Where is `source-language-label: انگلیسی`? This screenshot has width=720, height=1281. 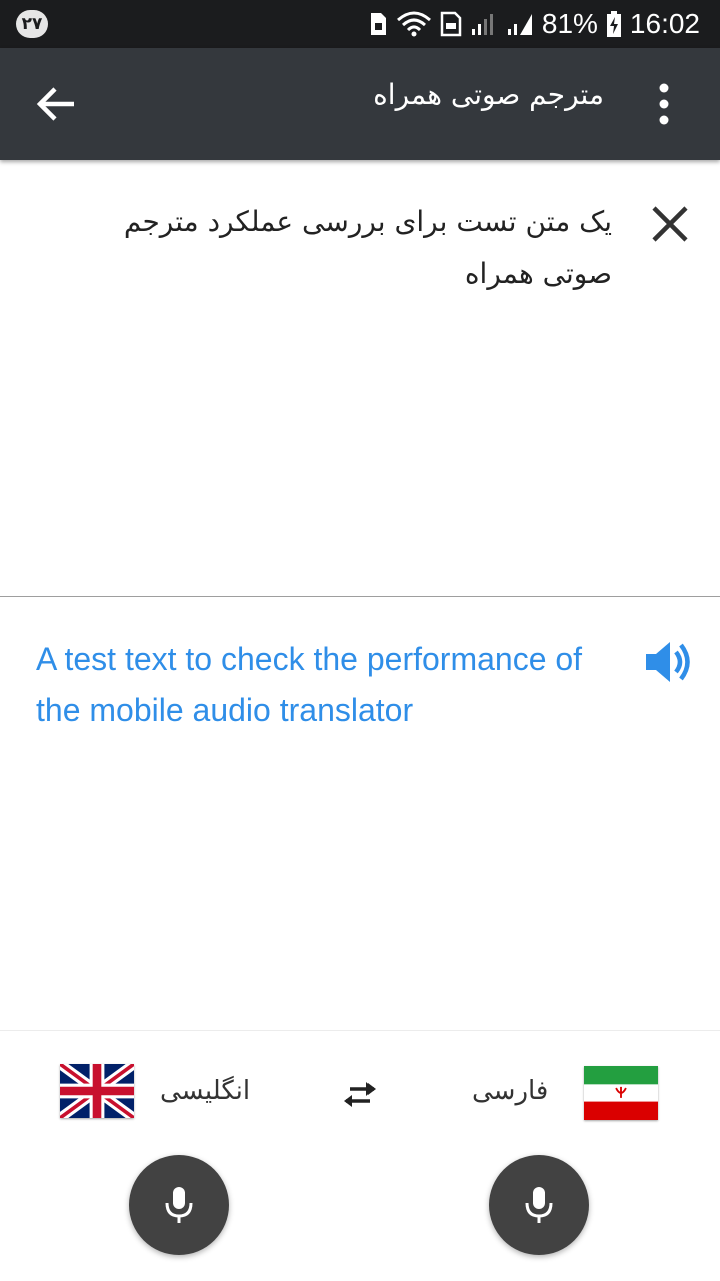
source-language-label: انگلیسی is located at coordinates (205, 1091).